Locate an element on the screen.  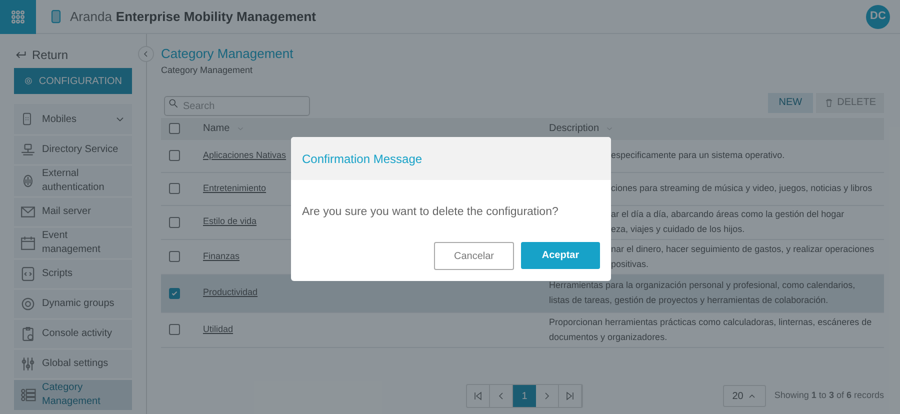
description-text: Herramientas para la organización personal y profesional, como calendarios, listas de tareas, gestión de proyectos y herramientas de colaboración. is located at coordinates (702, 293).